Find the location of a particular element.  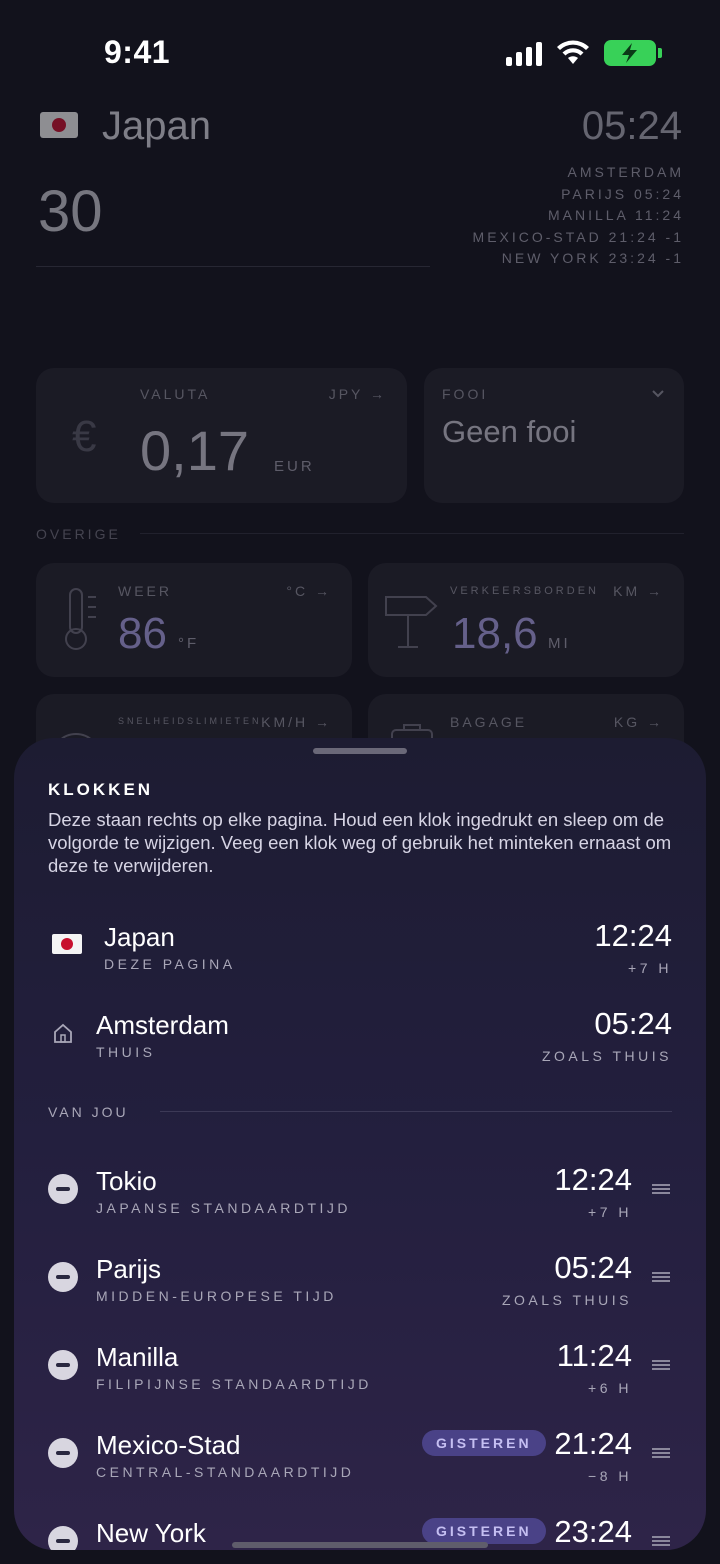

page-title: Japan is located at coordinates (156, 126).